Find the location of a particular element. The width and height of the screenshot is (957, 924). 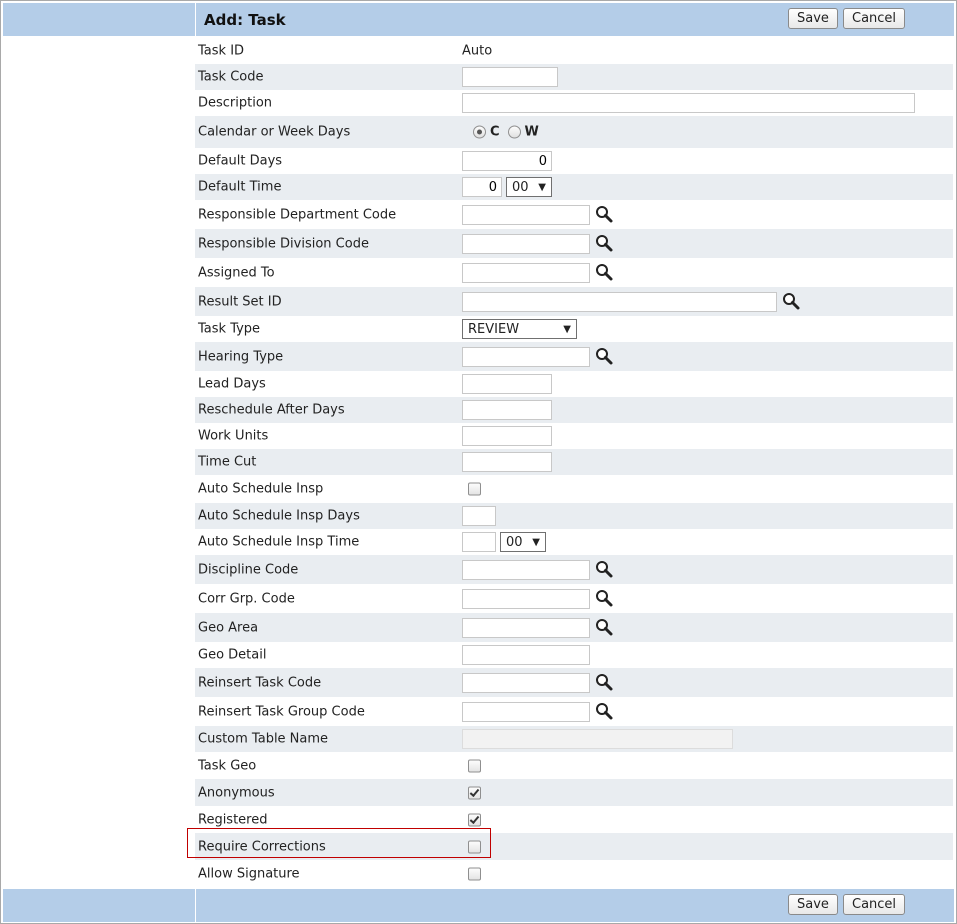

row-responsible-department-code: Responsible Department Code is located at coordinates (574, 214).